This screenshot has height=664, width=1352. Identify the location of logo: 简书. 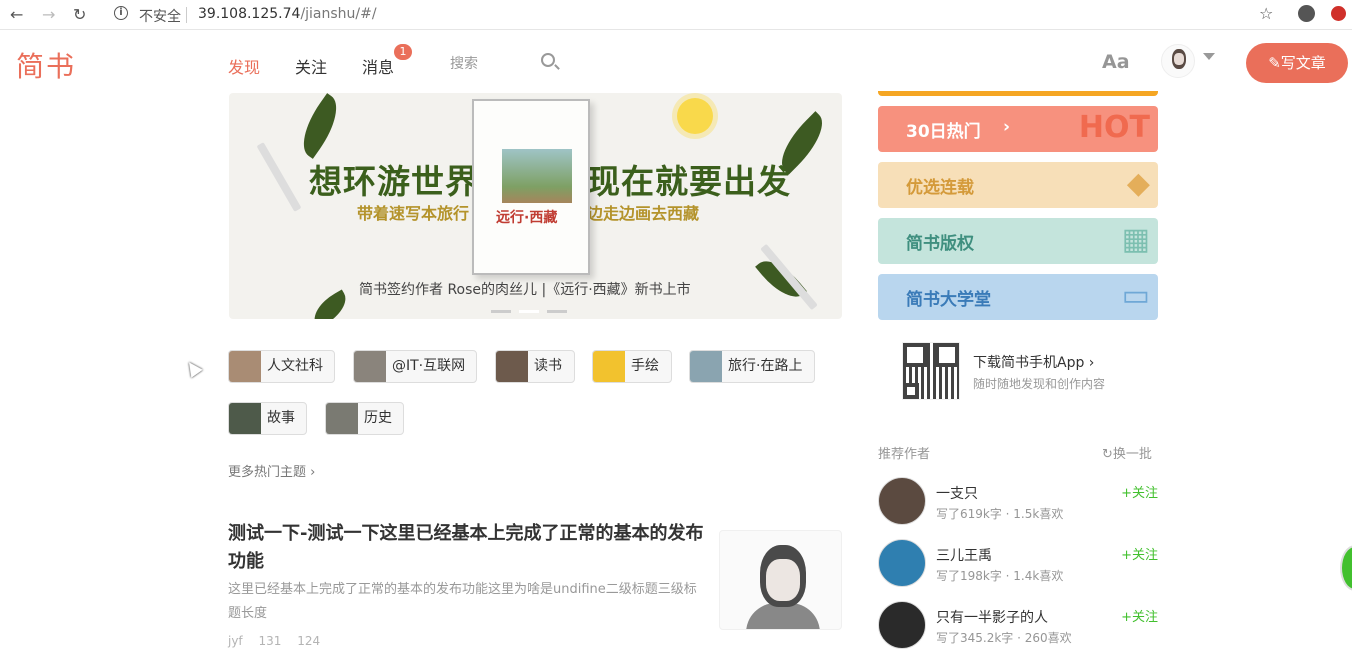
(46, 65).